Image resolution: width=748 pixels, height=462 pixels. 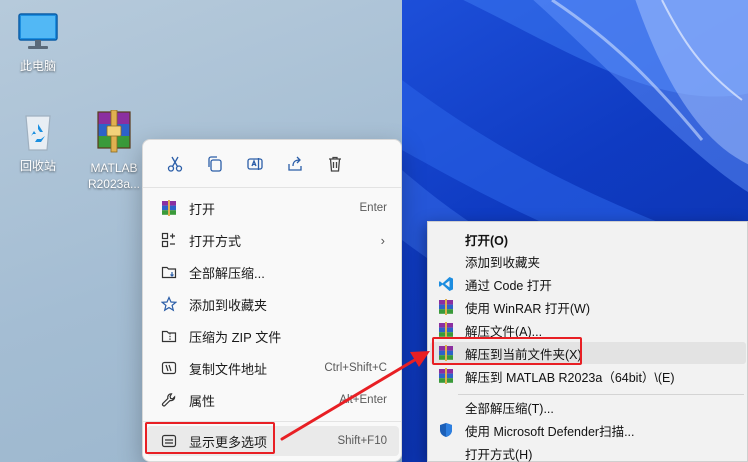 I want to click on menu-separator, so click(x=601, y=394).